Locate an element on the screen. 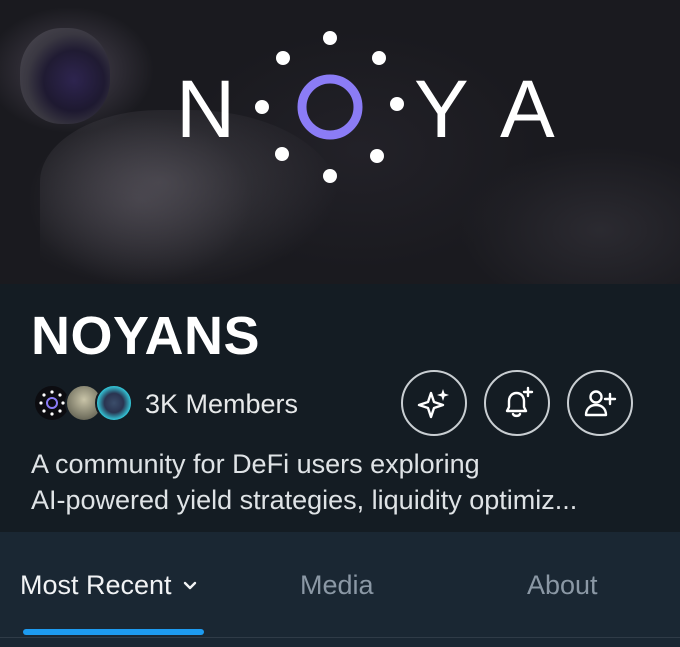 The width and height of the screenshot is (680, 647). svg-text: Y is located at coordinates (441, 109).